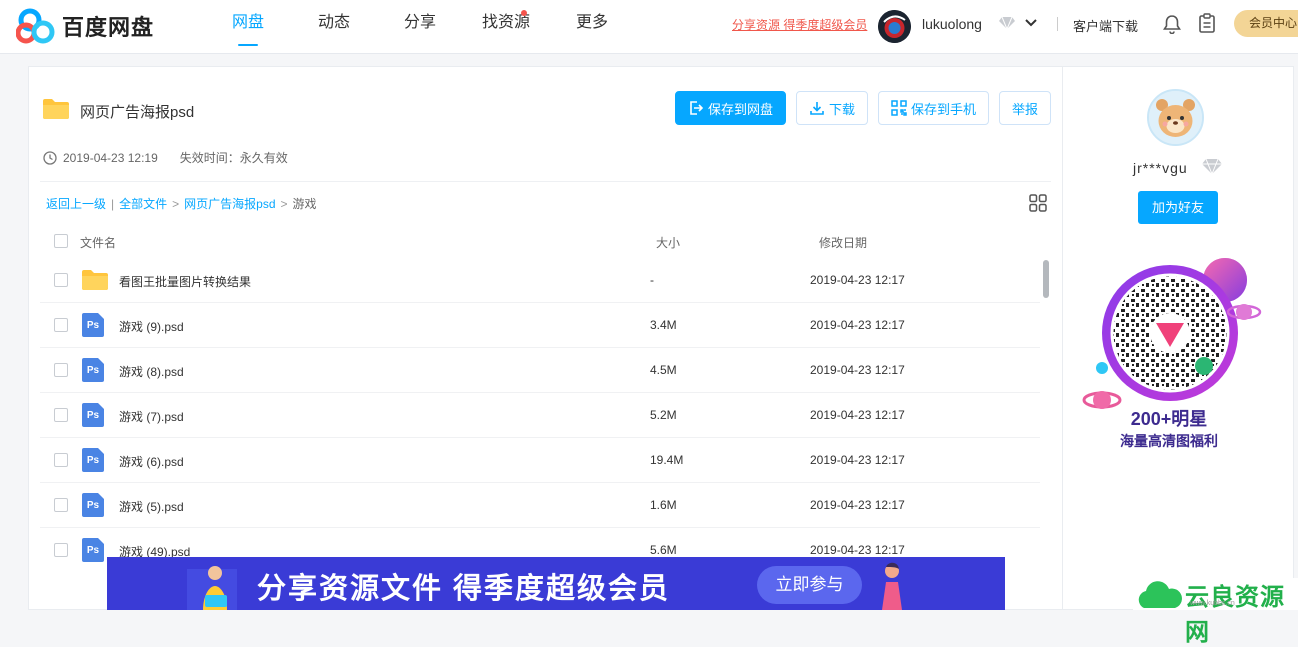  I want to click on nav-tab-find-resources: 找资源, so click(506, 27).